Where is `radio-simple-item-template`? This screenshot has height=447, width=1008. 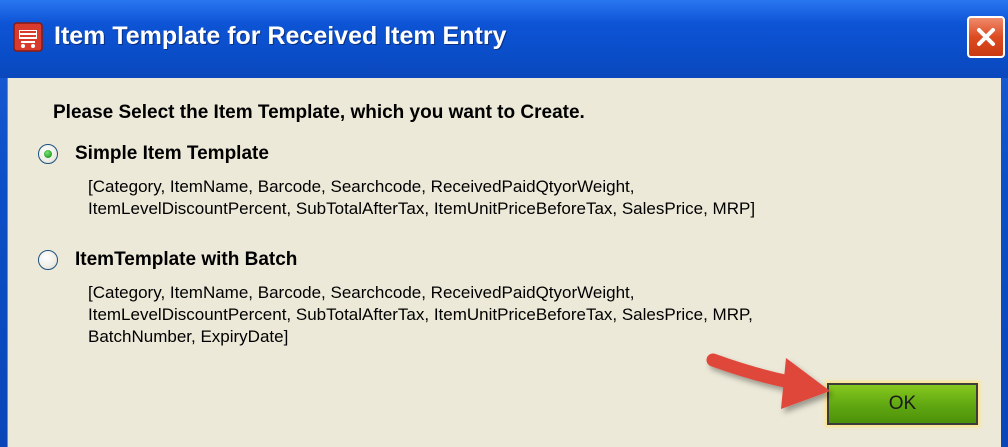 radio-simple-item-template is located at coordinates (48, 154).